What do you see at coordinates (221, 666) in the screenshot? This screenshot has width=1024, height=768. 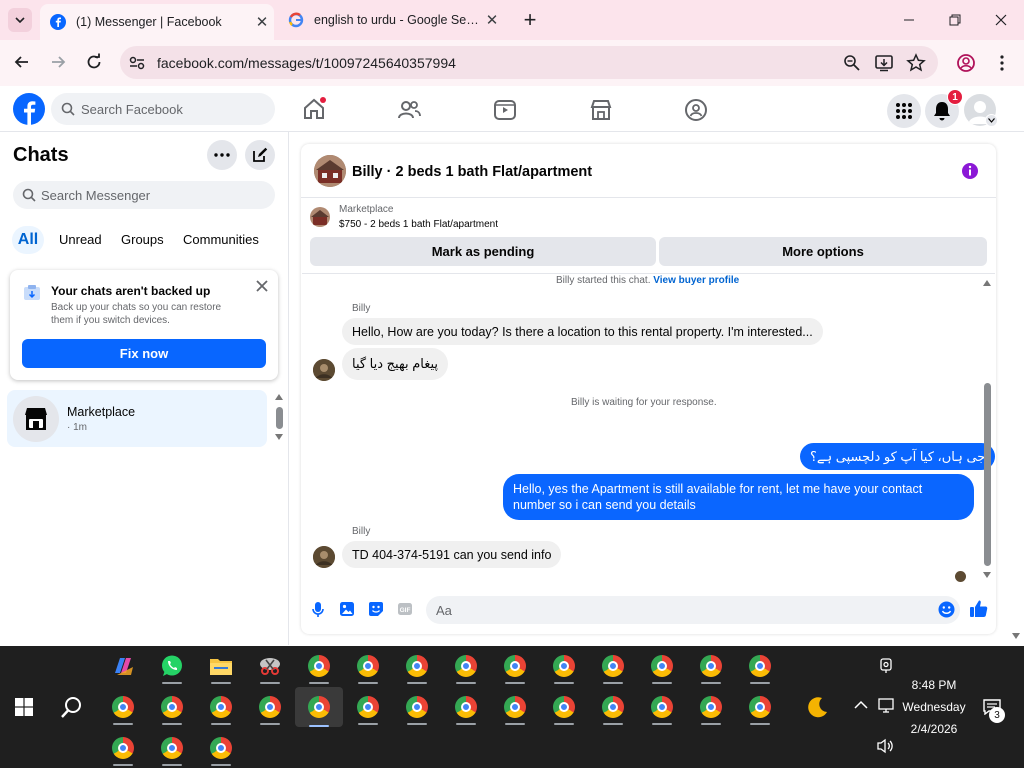 I see `taskbar-file-explorer` at bounding box center [221, 666].